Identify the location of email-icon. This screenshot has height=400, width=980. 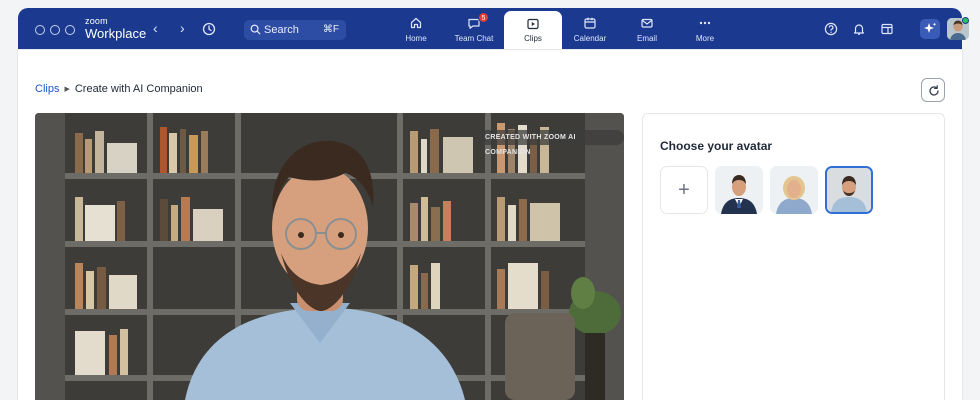
(647, 23).